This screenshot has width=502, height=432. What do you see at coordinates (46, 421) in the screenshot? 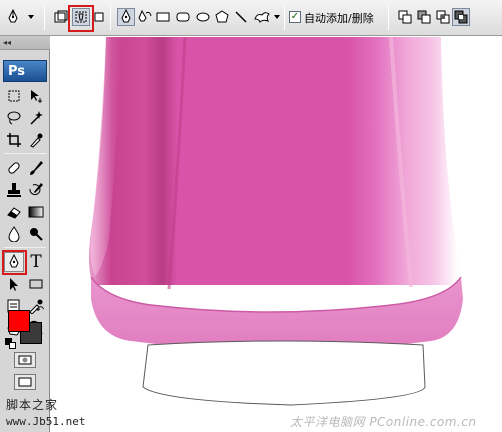
I see `jb51-url-watermark: www.Jb51.net` at bounding box center [46, 421].